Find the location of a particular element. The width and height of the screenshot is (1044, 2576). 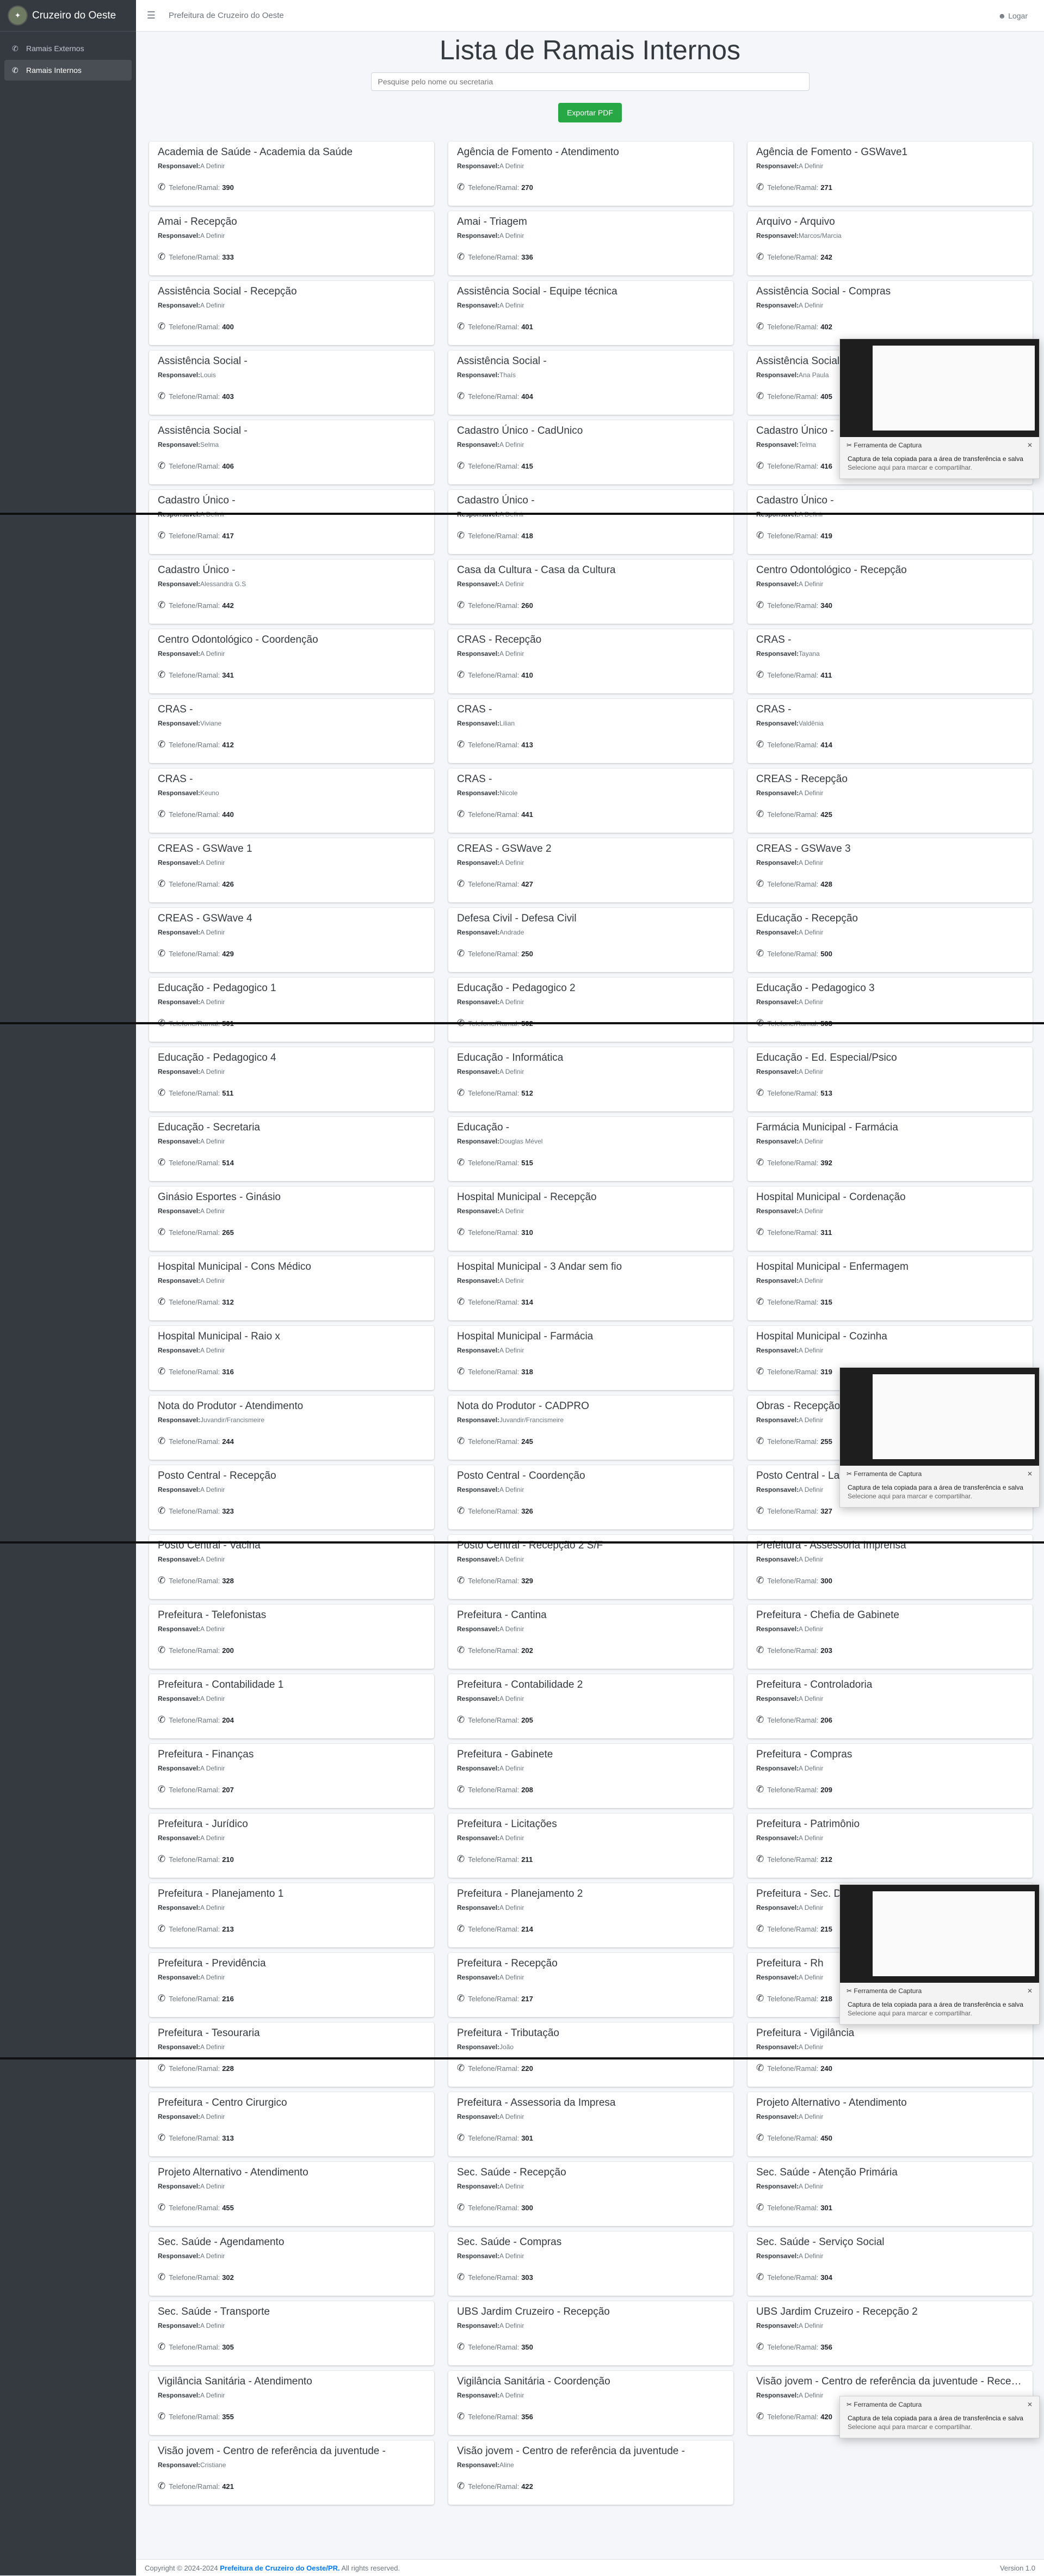

ramal-value: 442 is located at coordinates (228, 605).